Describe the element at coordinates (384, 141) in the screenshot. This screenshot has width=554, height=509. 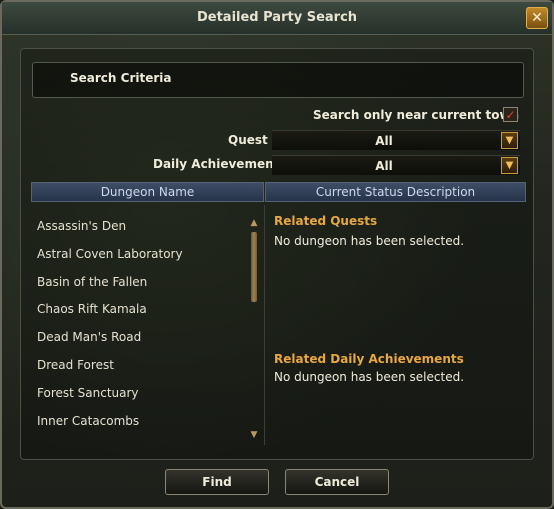
I see `quest-select-value: All` at that location.